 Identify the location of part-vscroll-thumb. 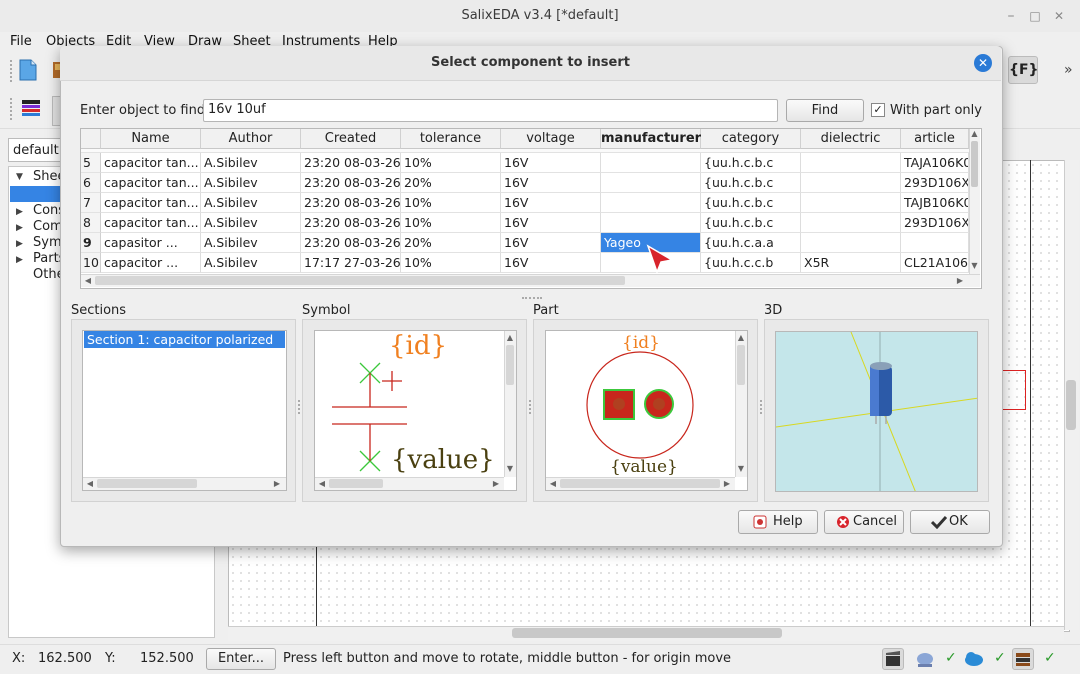
(741, 365).